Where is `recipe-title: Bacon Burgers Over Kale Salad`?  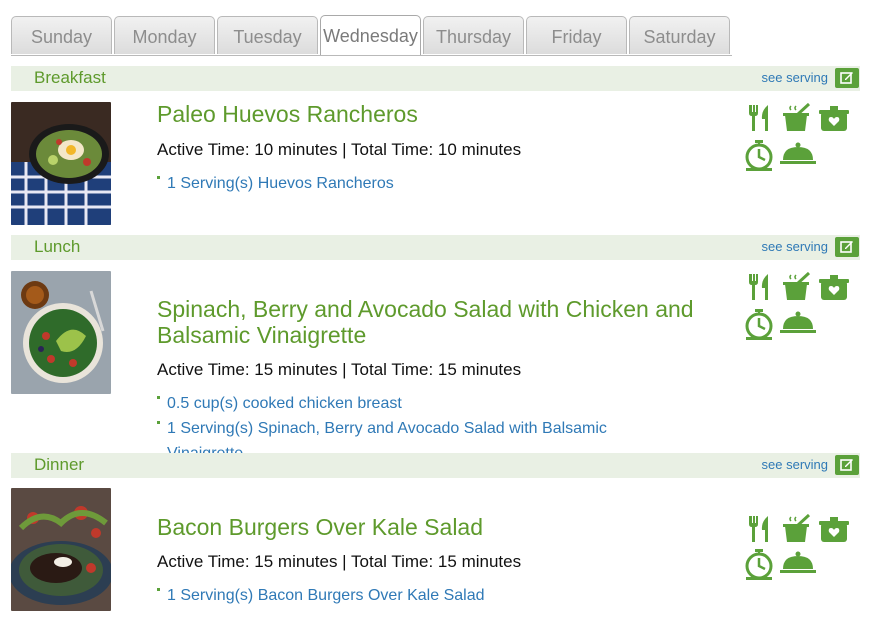
recipe-title: Bacon Burgers Over Kale Salad is located at coordinates (437, 527).